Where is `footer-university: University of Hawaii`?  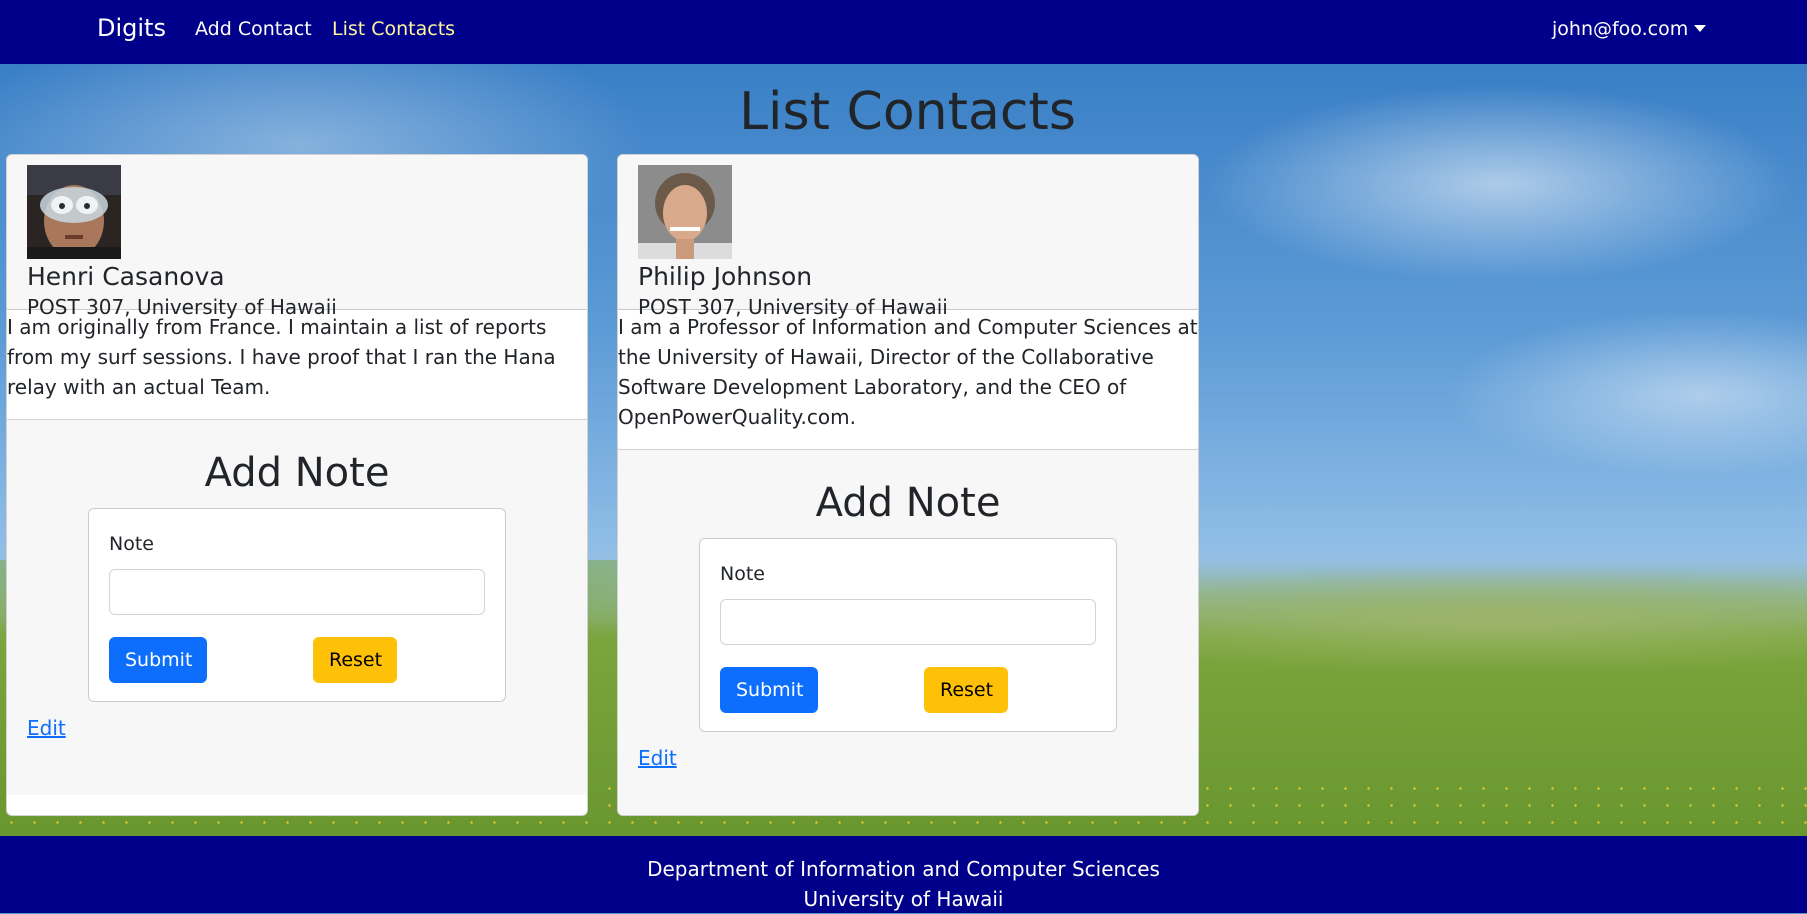
footer-university: University of Hawaii is located at coordinates (903, 899).